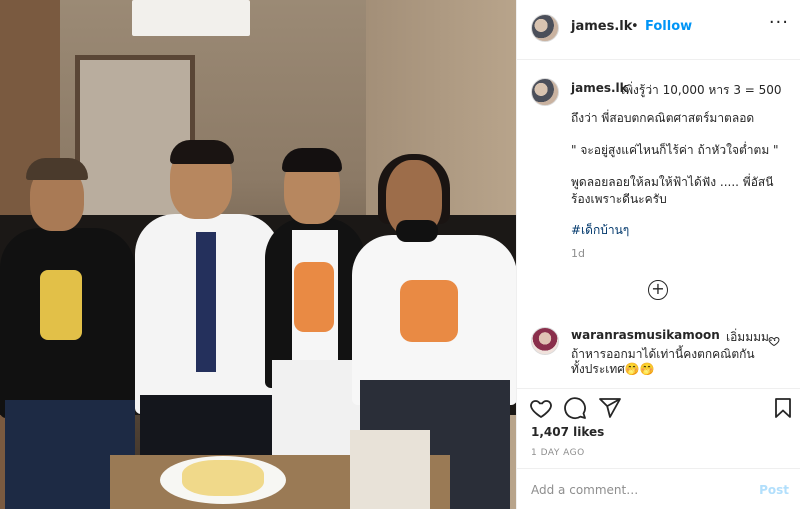 Image resolution: width=800 pixels, height=509 pixels. I want to click on caption-username: james.lk, so click(599, 88).